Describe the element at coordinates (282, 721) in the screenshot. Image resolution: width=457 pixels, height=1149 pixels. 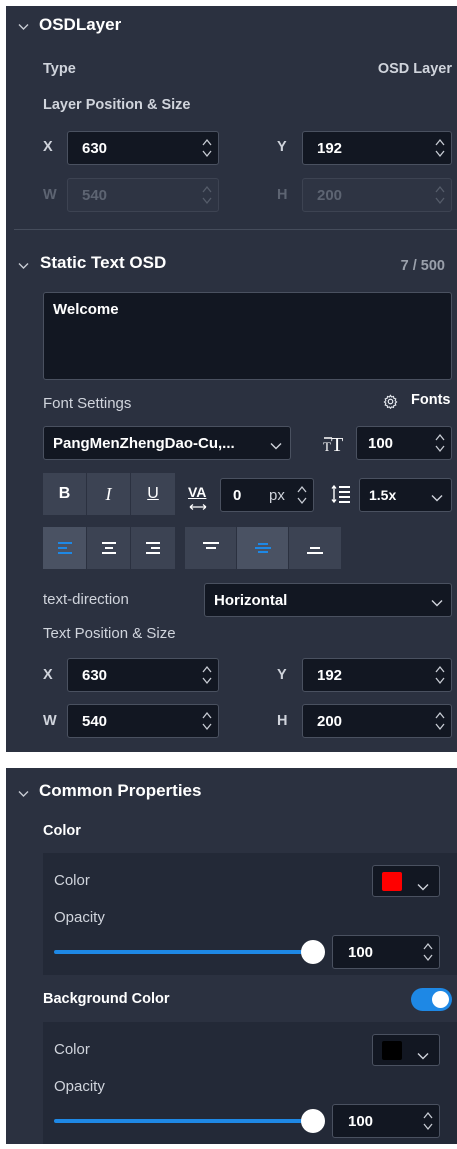
I see `text-h-label: H` at that location.